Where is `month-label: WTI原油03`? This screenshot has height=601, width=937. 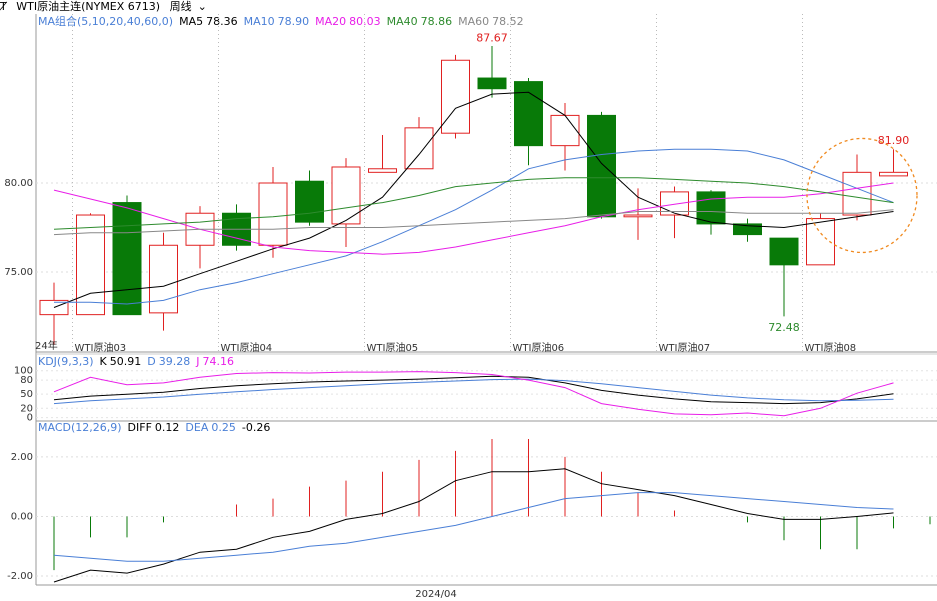 month-label: WTI原油03 is located at coordinates (101, 347).